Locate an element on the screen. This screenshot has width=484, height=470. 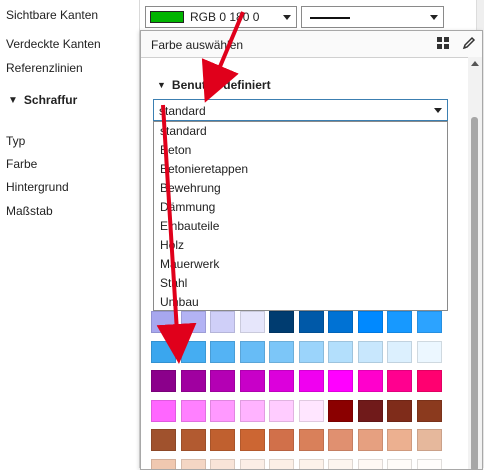
popup-scrollbar is located at coordinates (475, 263).